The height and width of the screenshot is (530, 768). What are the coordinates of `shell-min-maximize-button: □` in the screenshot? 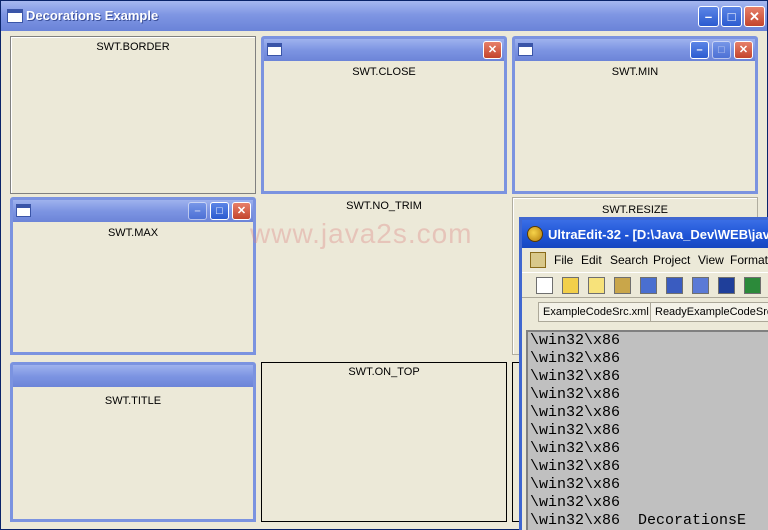 It's located at (721, 50).